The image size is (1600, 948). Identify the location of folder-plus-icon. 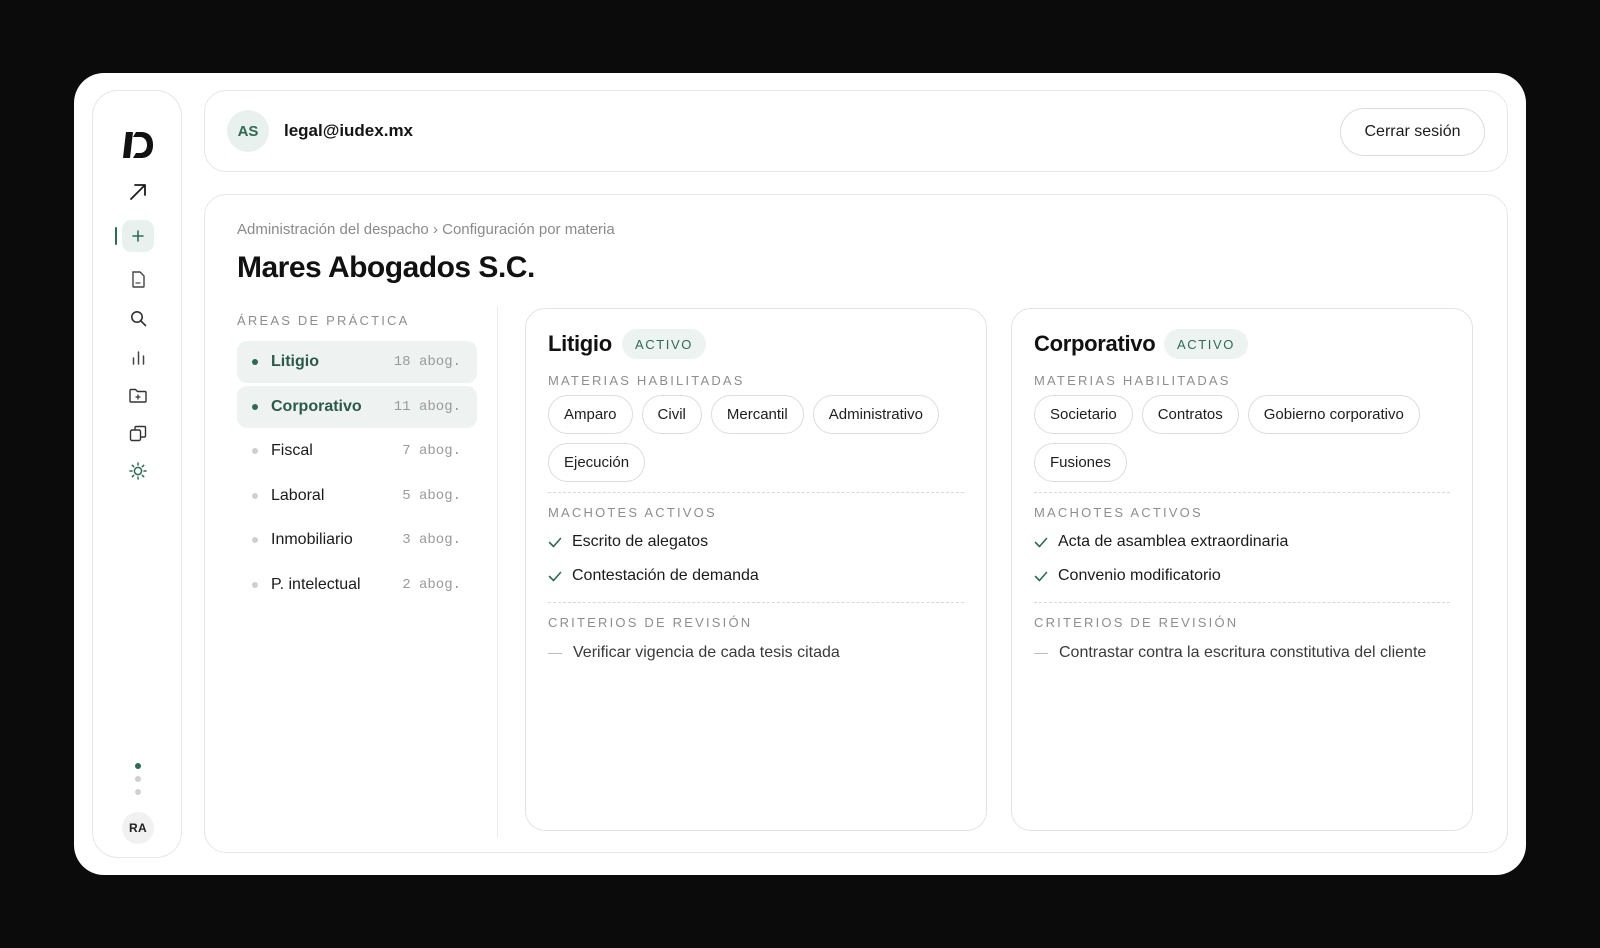
(138, 395).